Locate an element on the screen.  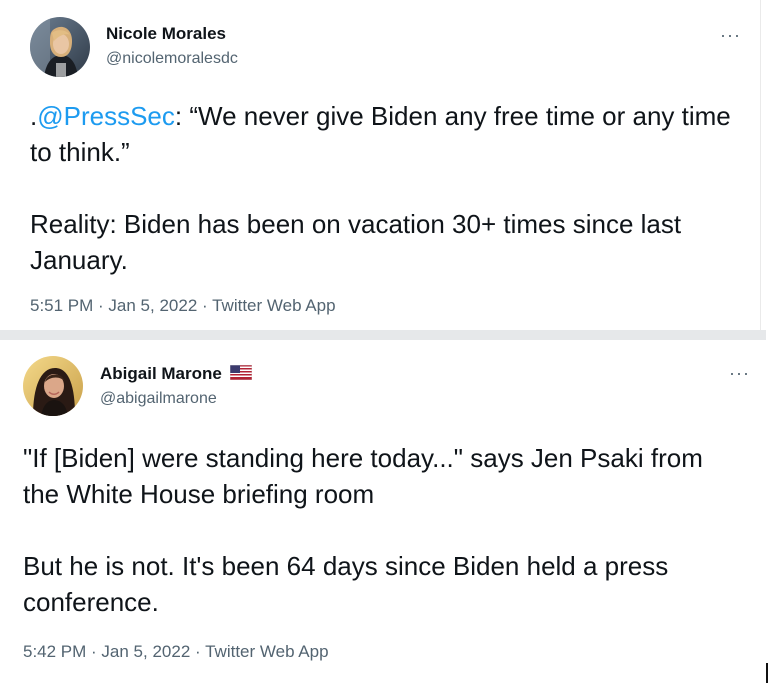
us-flag-icon is located at coordinates (241, 372).